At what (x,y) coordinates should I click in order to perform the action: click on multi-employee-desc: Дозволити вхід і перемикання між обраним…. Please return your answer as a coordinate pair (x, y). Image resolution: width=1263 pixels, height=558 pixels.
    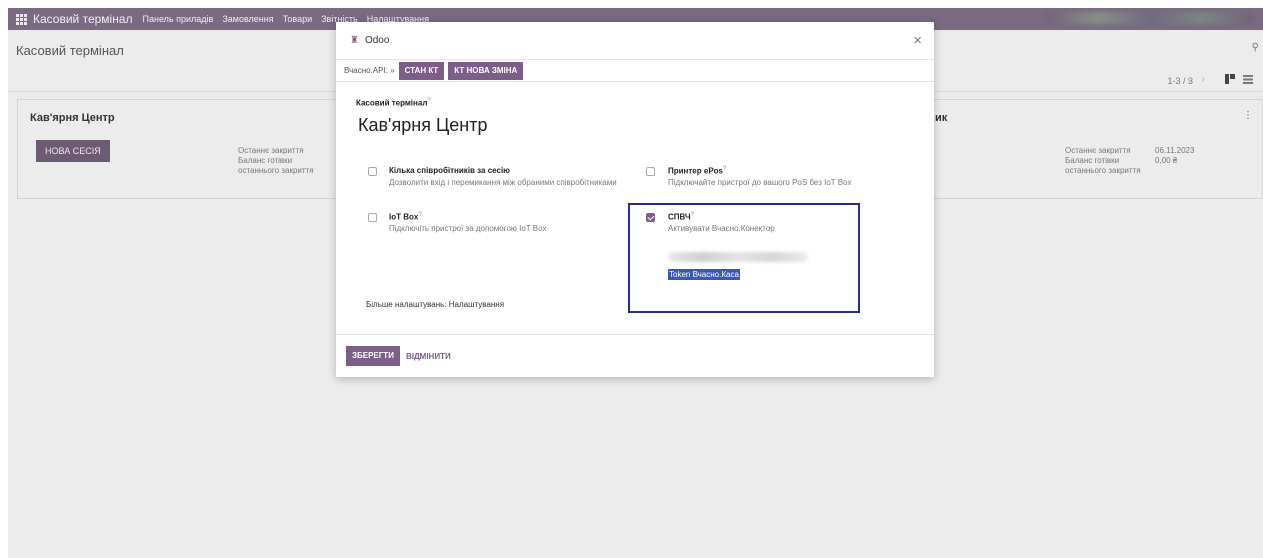
    Looking at the image, I should click on (503, 182).